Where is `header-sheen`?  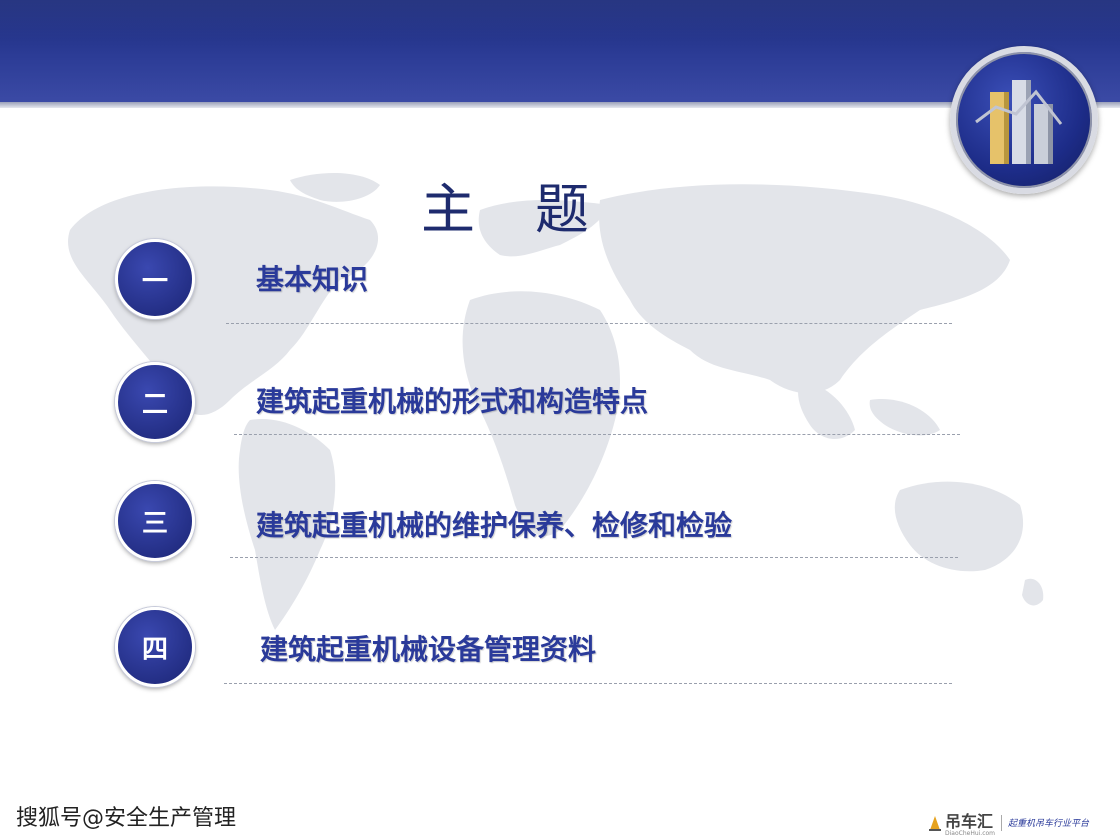
header-sheen is located at coordinates (560, 20).